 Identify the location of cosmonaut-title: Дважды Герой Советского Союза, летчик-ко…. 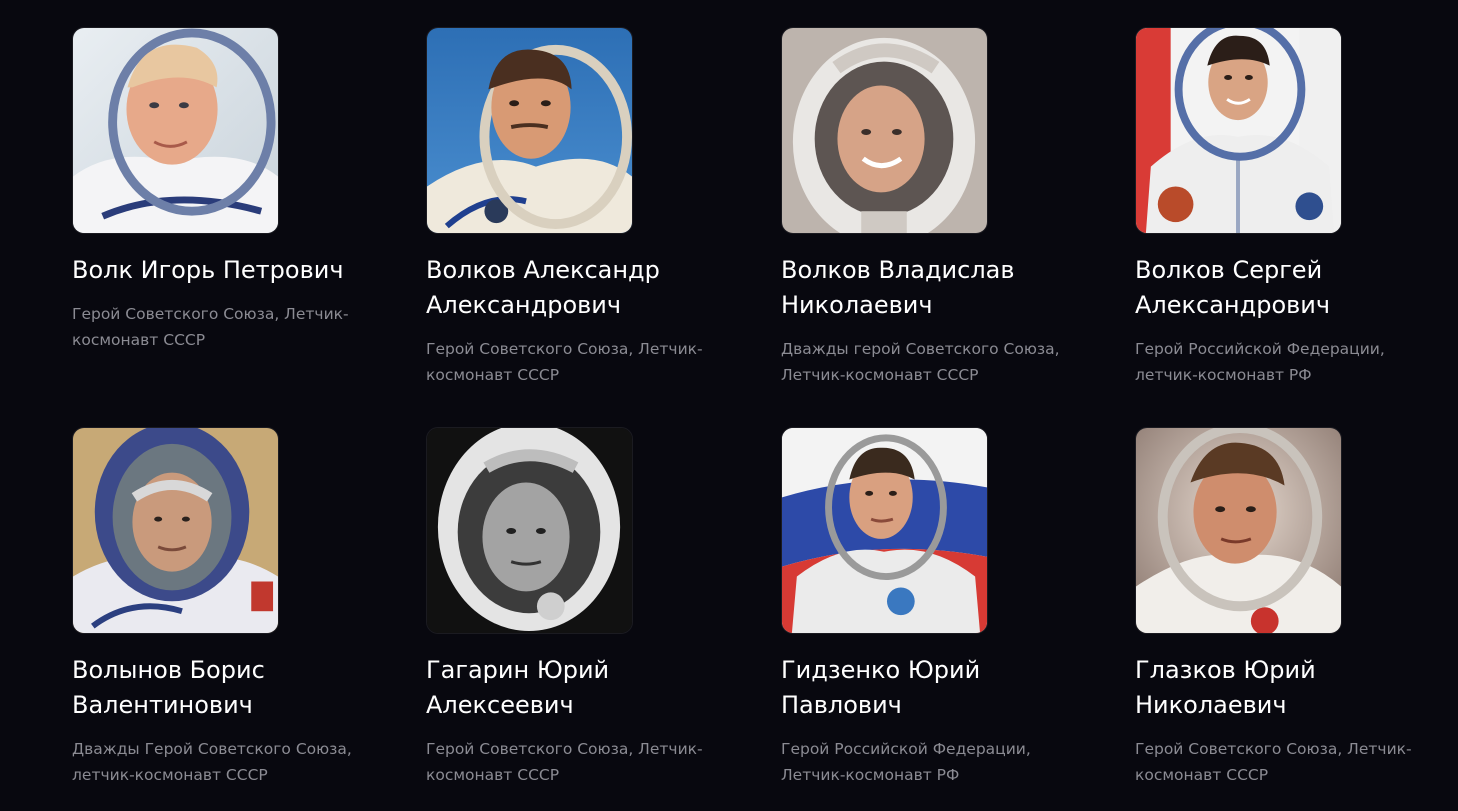
(212, 762).